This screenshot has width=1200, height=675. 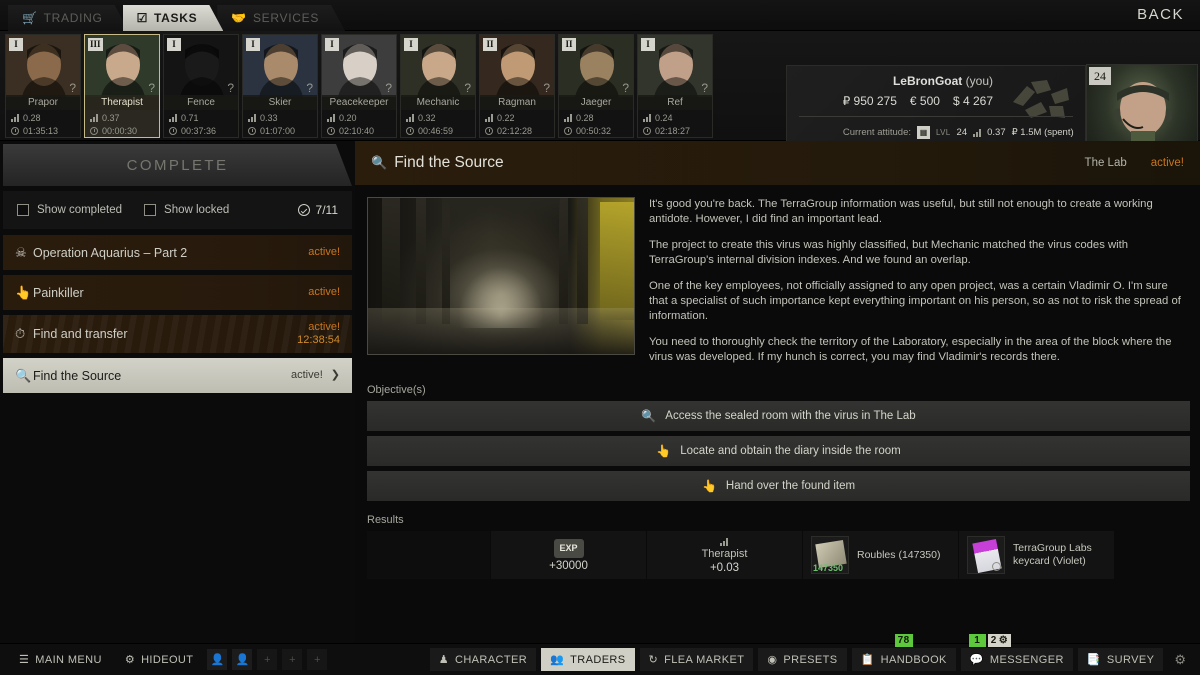 What do you see at coordinates (43, 117) in the screenshot?
I see `trader-reputation-row: 0.28` at bounding box center [43, 117].